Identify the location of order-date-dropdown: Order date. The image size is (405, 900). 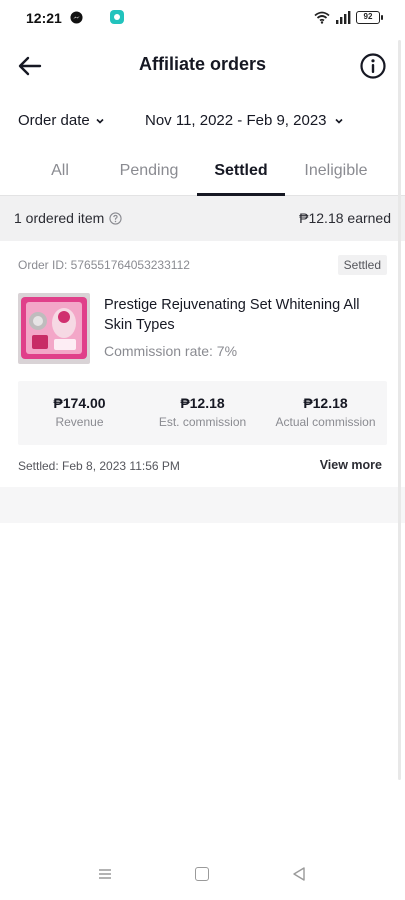
(61, 120).